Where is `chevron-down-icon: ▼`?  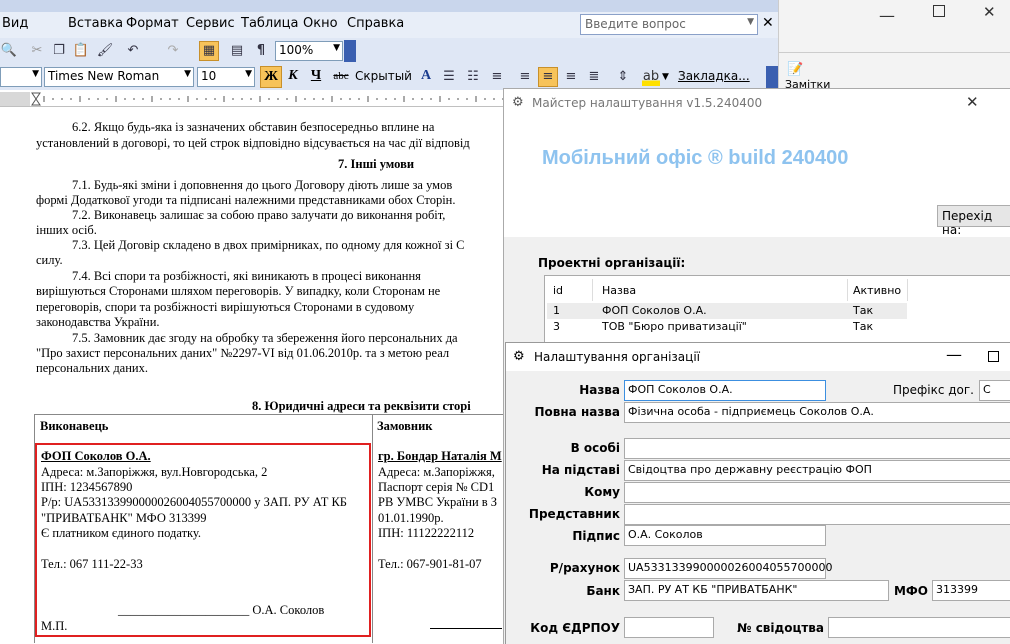 chevron-down-icon: ▼ is located at coordinates (187, 74).